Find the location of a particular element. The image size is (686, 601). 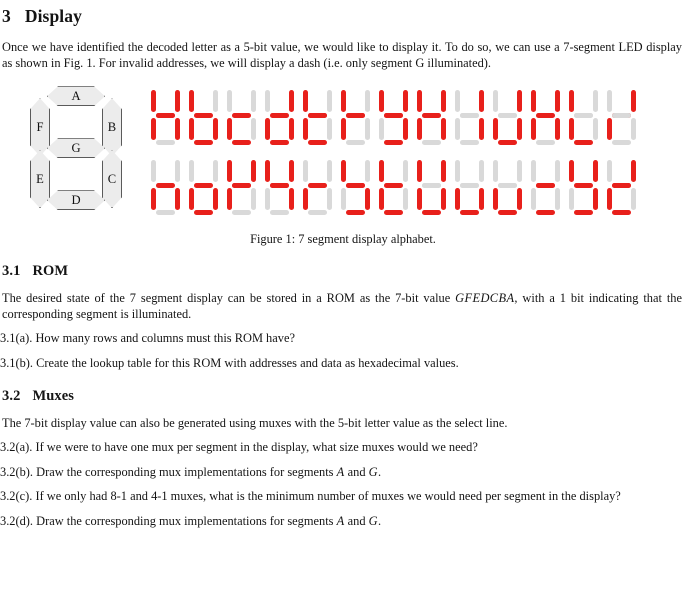

rom-intro-math: GFEDCBA is located at coordinates (485, 298).